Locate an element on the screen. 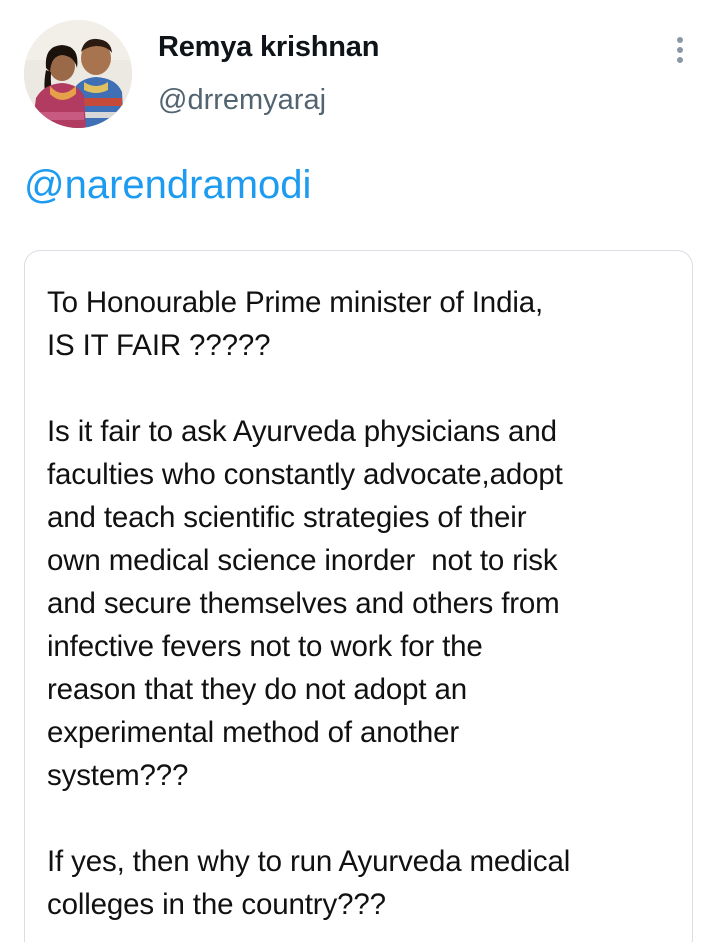  profile-photo-icon is located at coordinates (78, 74).